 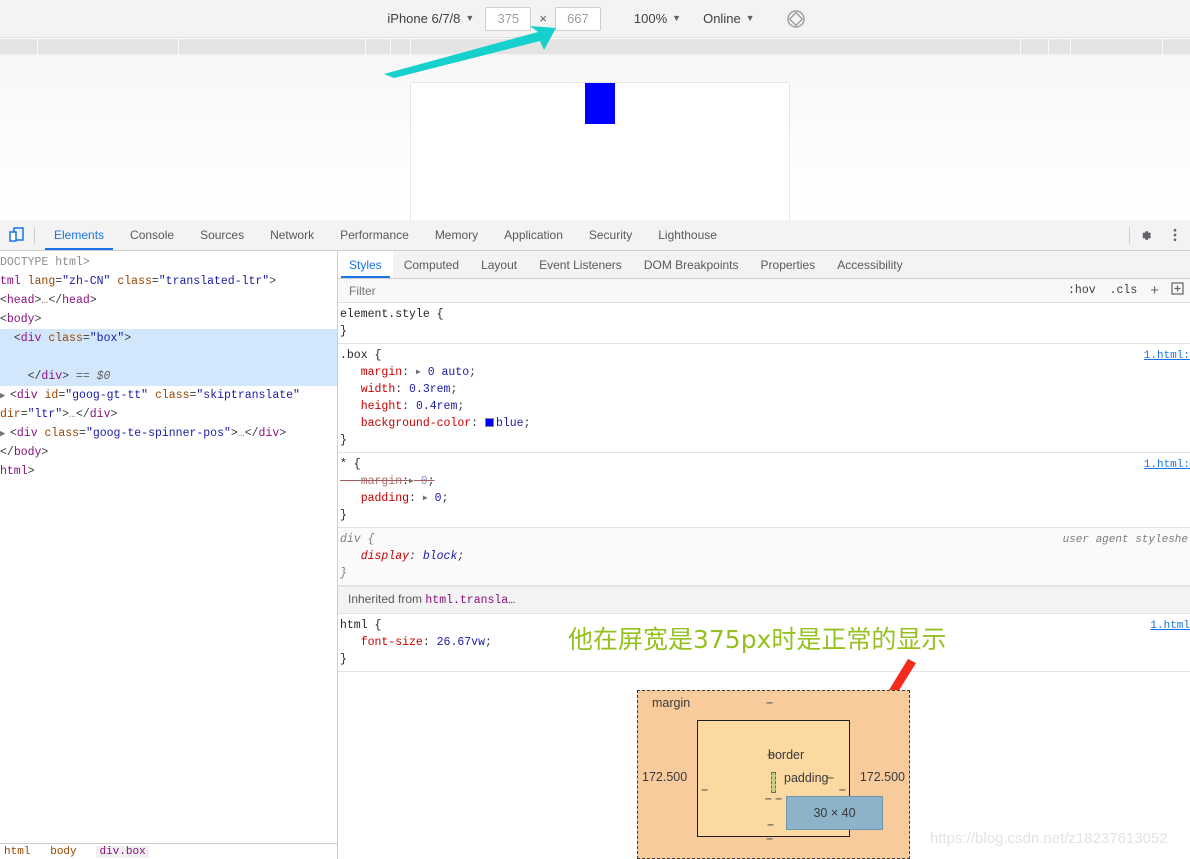 I want to click on toggle-element-state-button: :hov, so click(x=1082, y=290).